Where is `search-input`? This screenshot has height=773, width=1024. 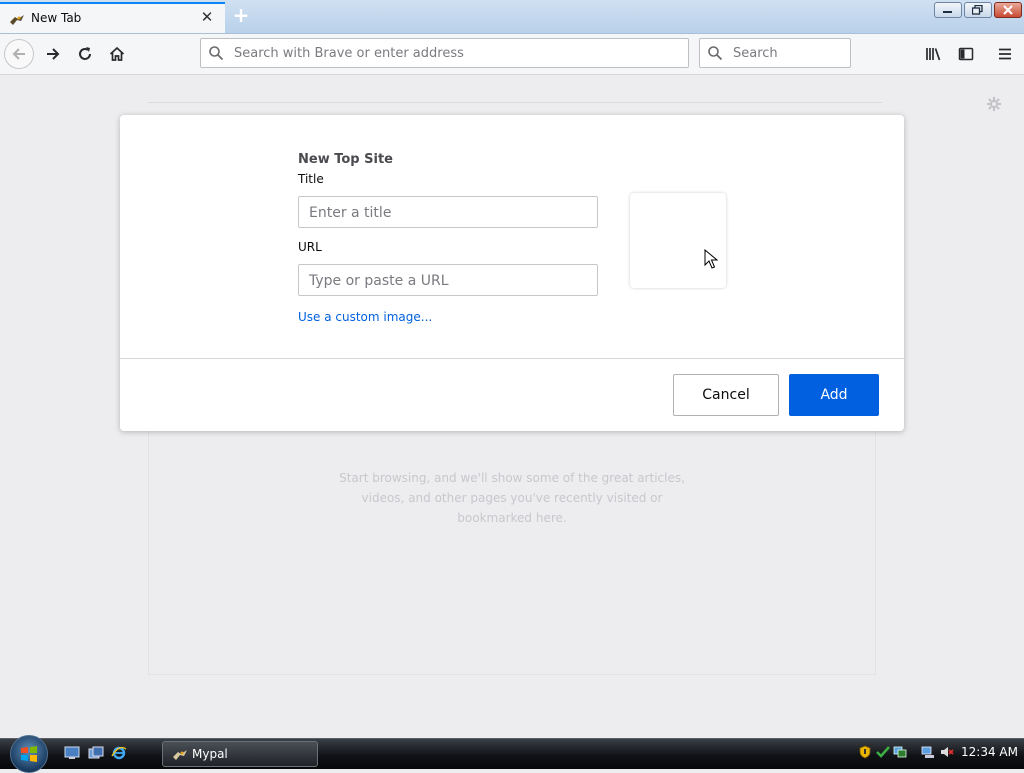
search-input is located at coordinates (788, 53).